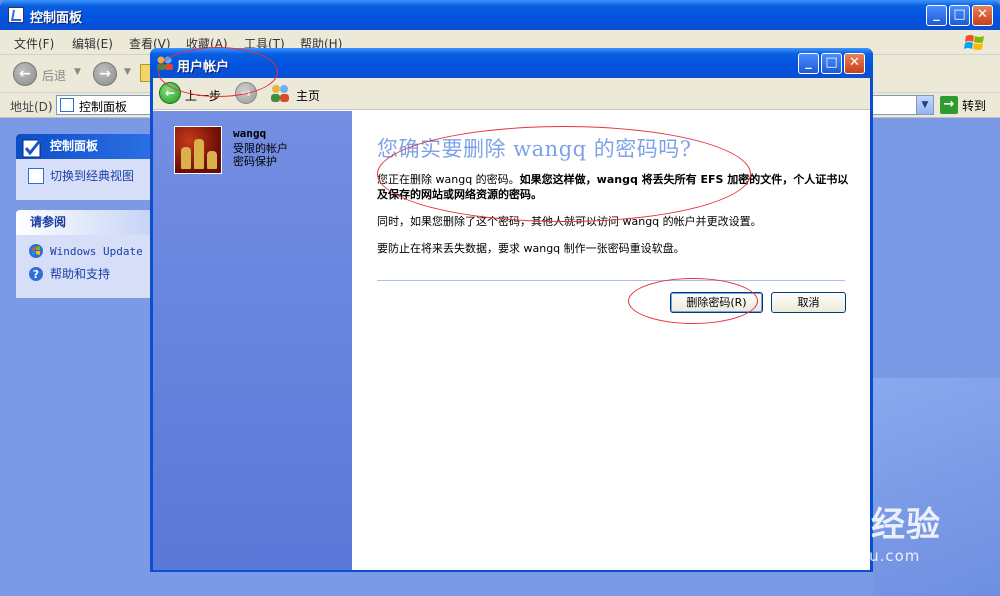 This screenshot has height=596, width=1000. What do you see at coordinates (974, 105) in the screenshot?
I see `go-label: 转到` at bounding box center [974, 105].